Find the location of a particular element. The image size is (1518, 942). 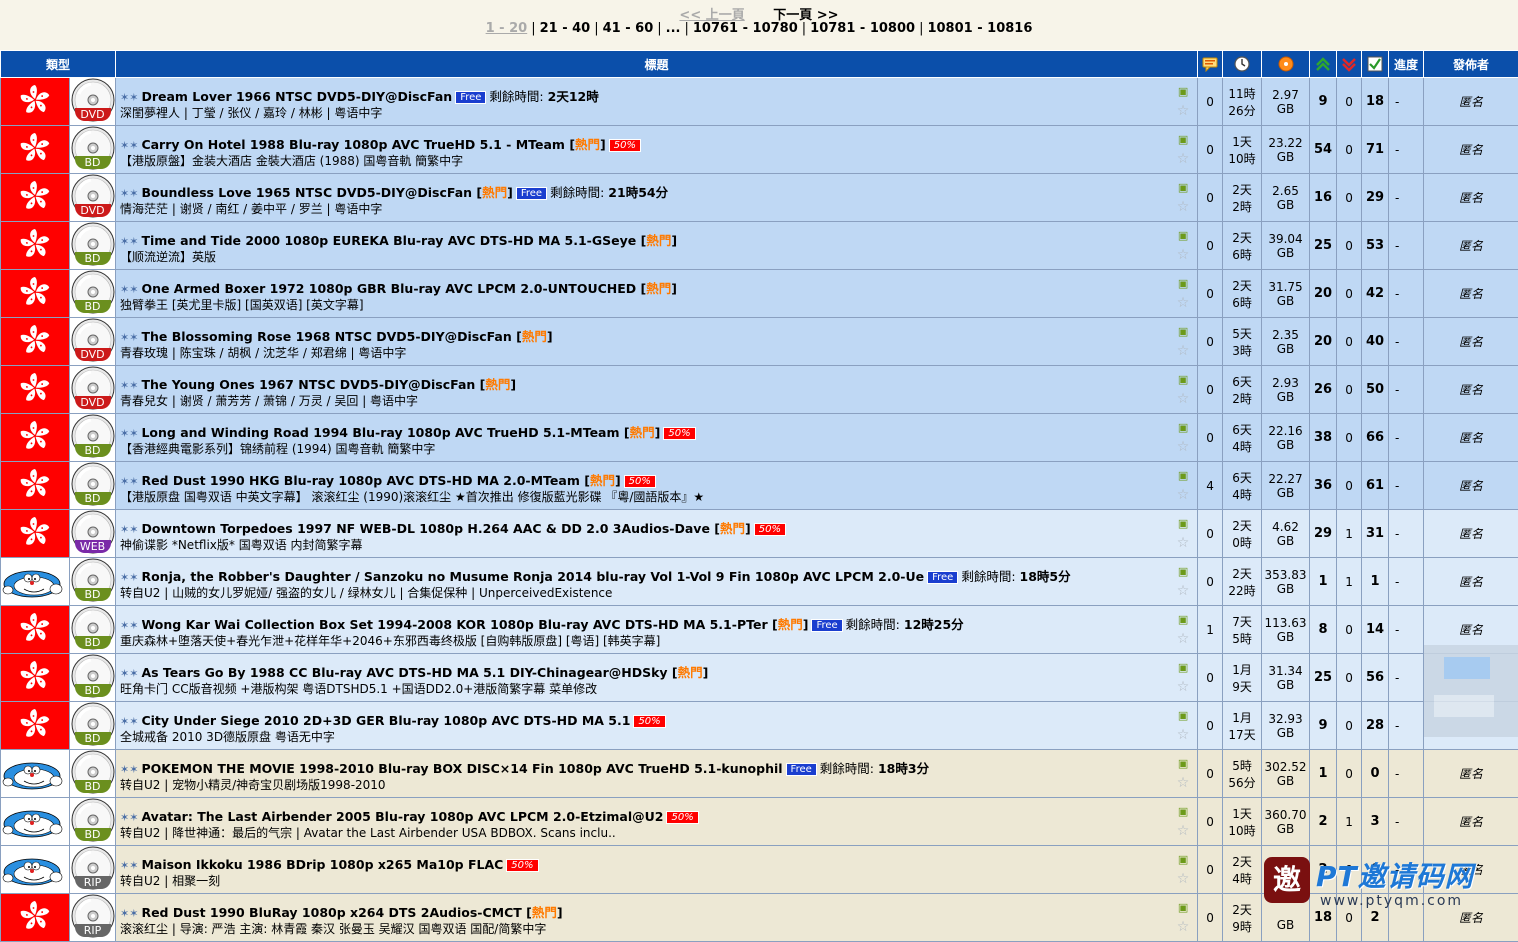

completed-count: 56 is located at coordinates (1375, 678).